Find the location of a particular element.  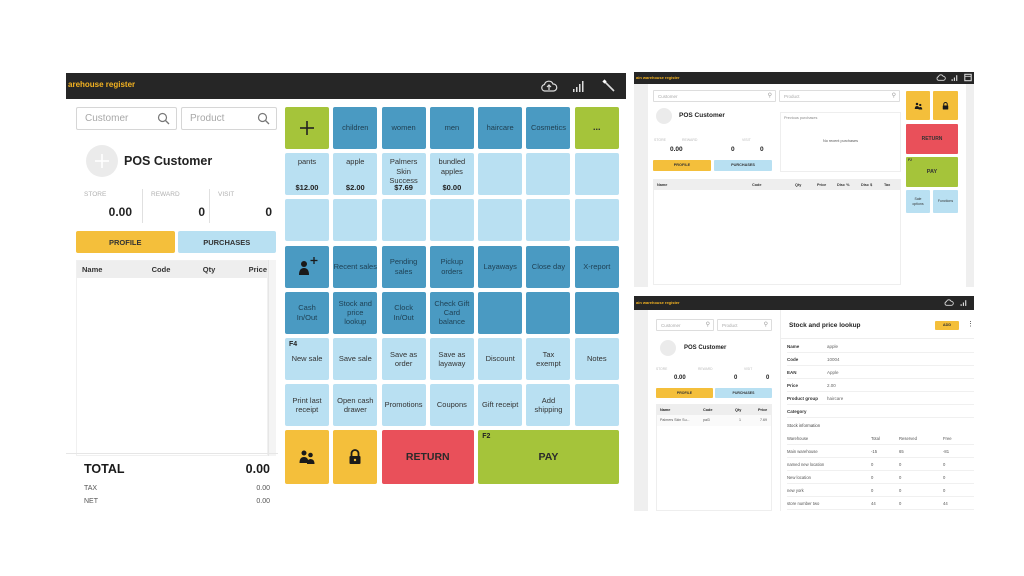

category-children: children is located at coordinates (355, 128).